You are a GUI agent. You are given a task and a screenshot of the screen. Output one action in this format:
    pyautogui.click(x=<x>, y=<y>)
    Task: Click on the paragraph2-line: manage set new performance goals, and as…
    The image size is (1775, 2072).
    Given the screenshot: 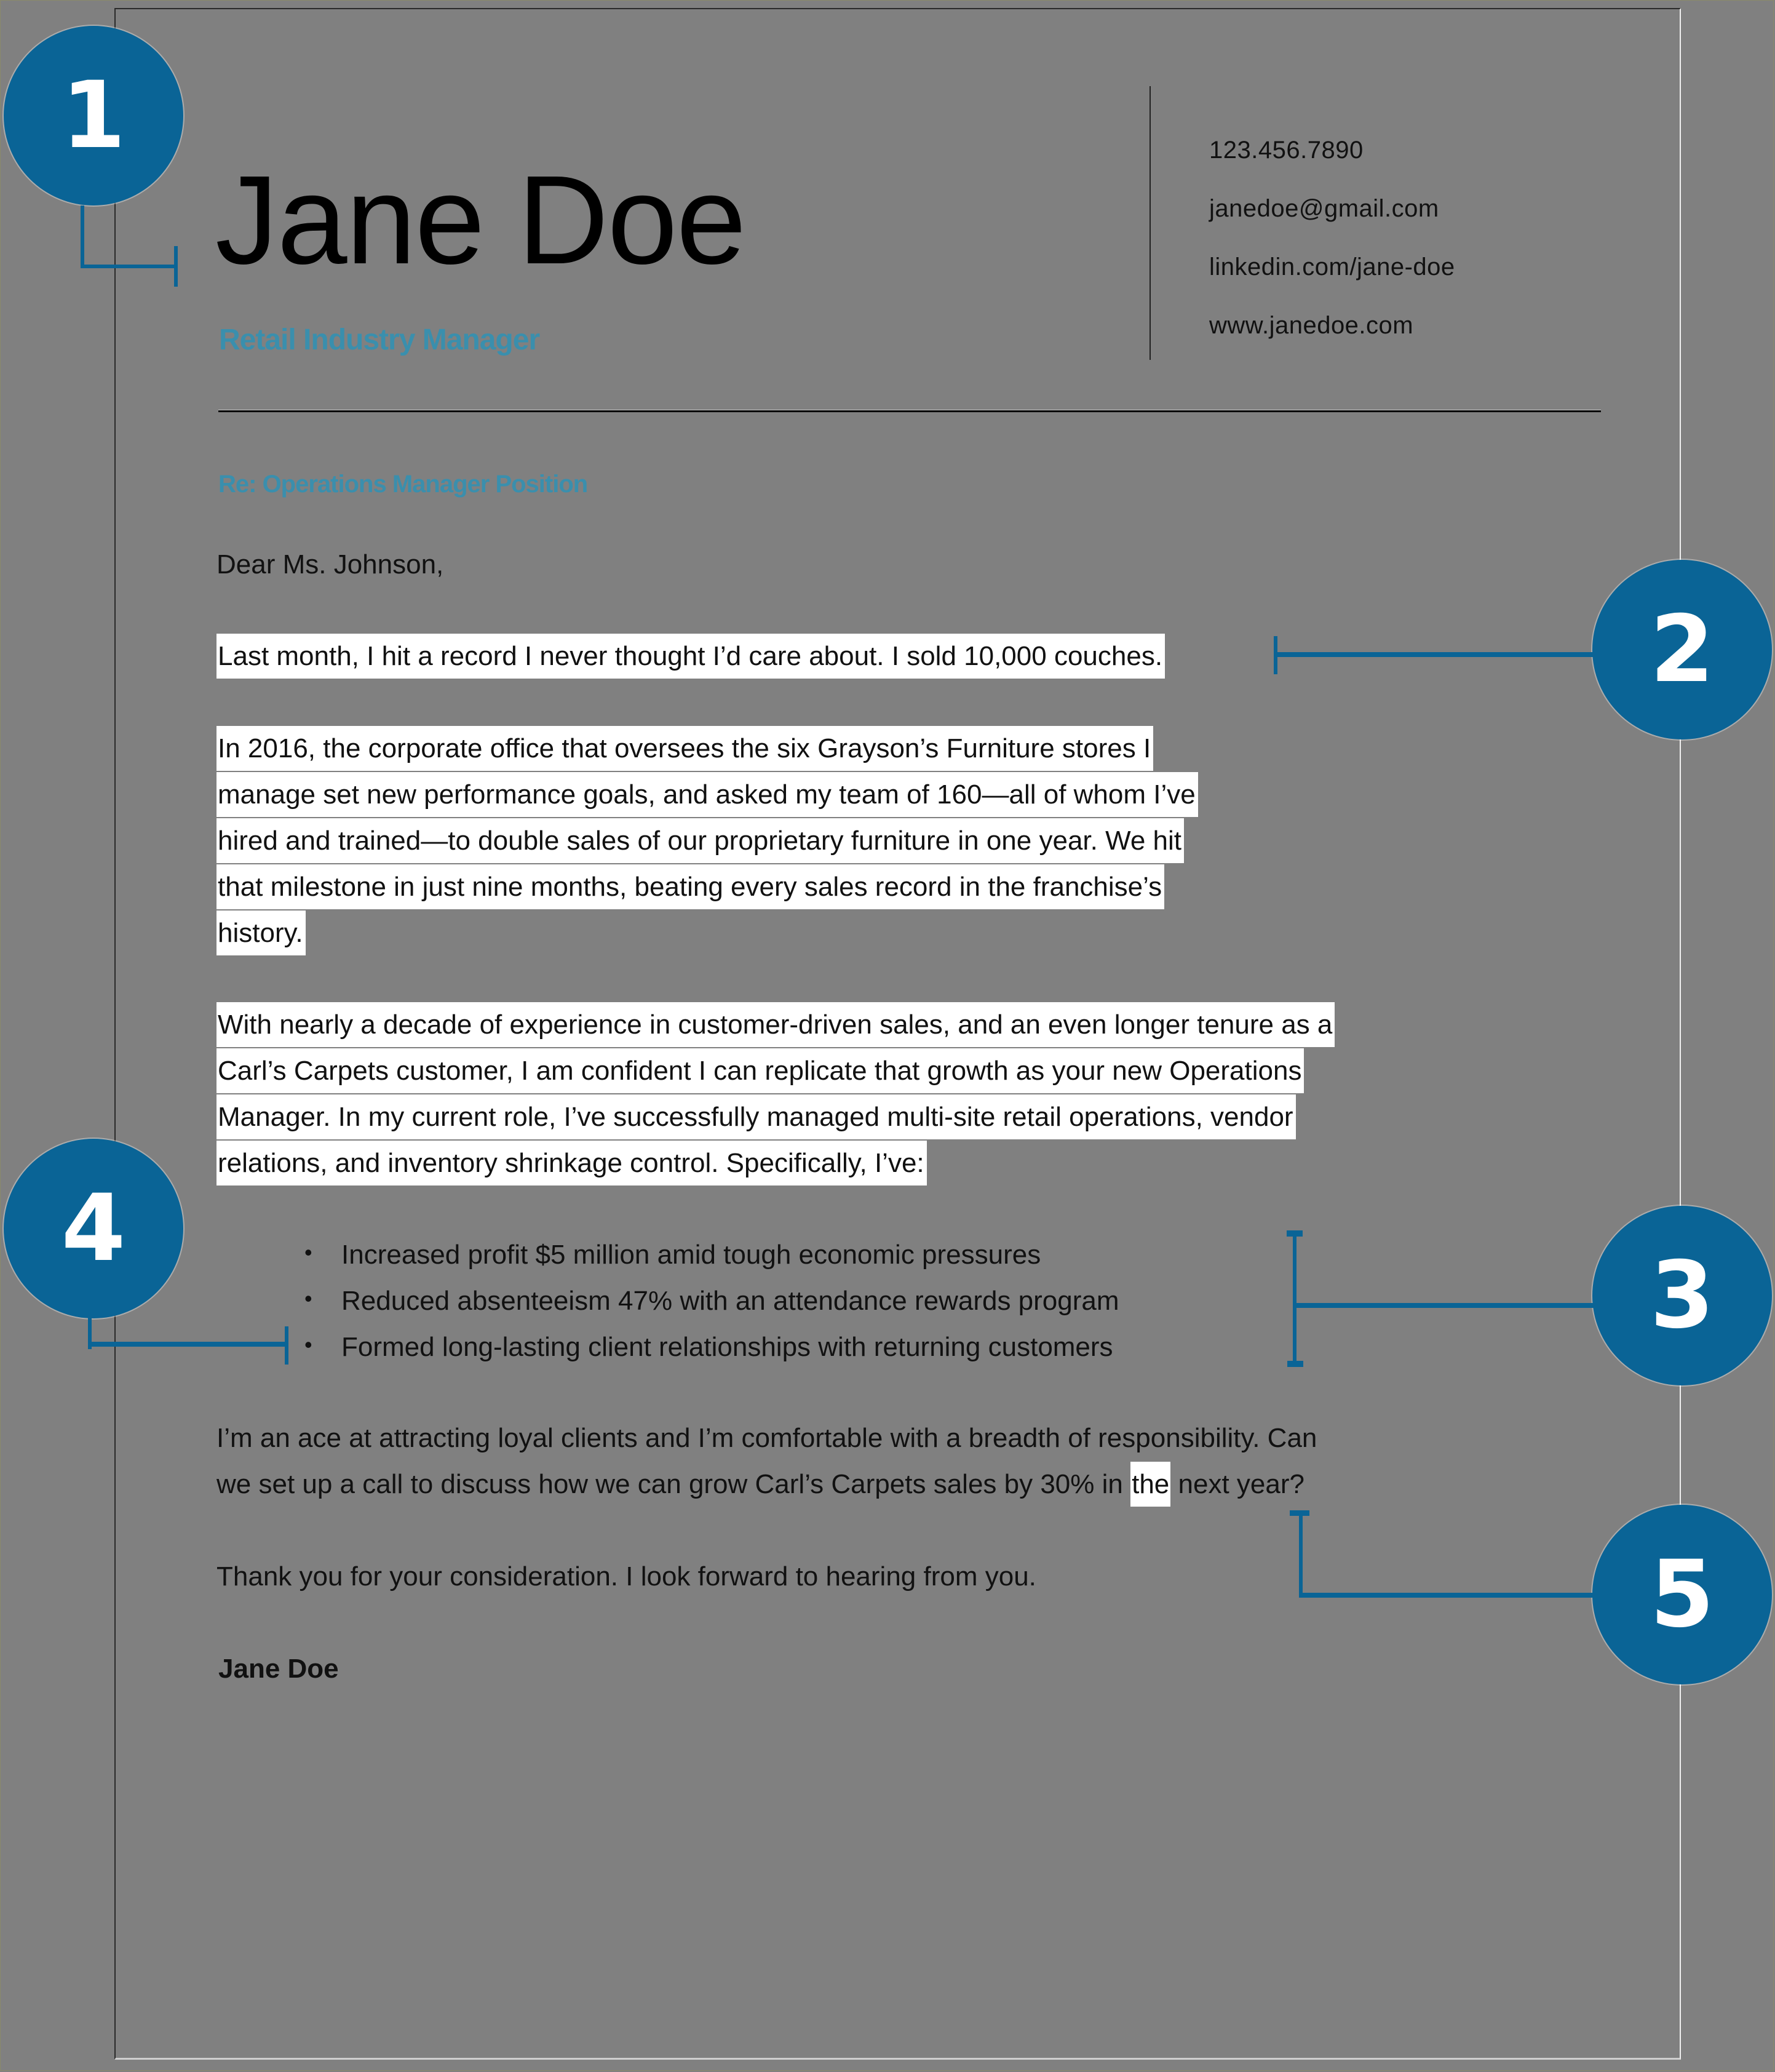 What is the action you would take?
    pyautogui.click(x=707, y=795)
    